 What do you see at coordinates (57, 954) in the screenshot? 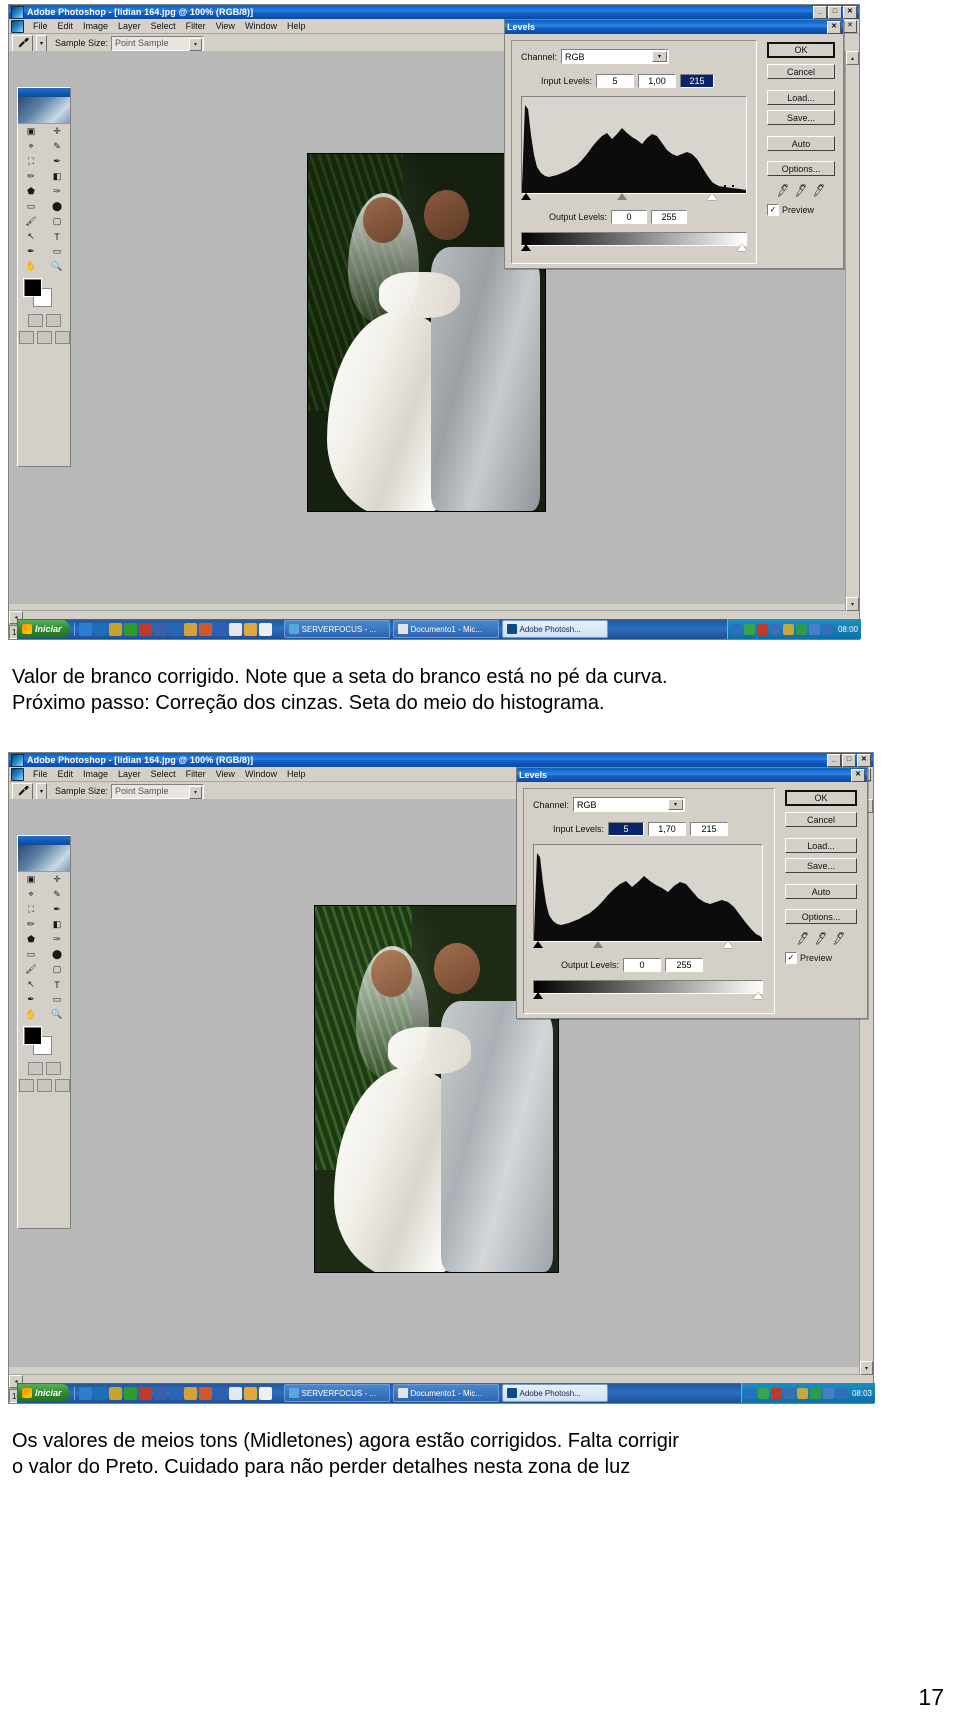
I see `tool-gradient: ⬤` at bounding box center [57, 954].